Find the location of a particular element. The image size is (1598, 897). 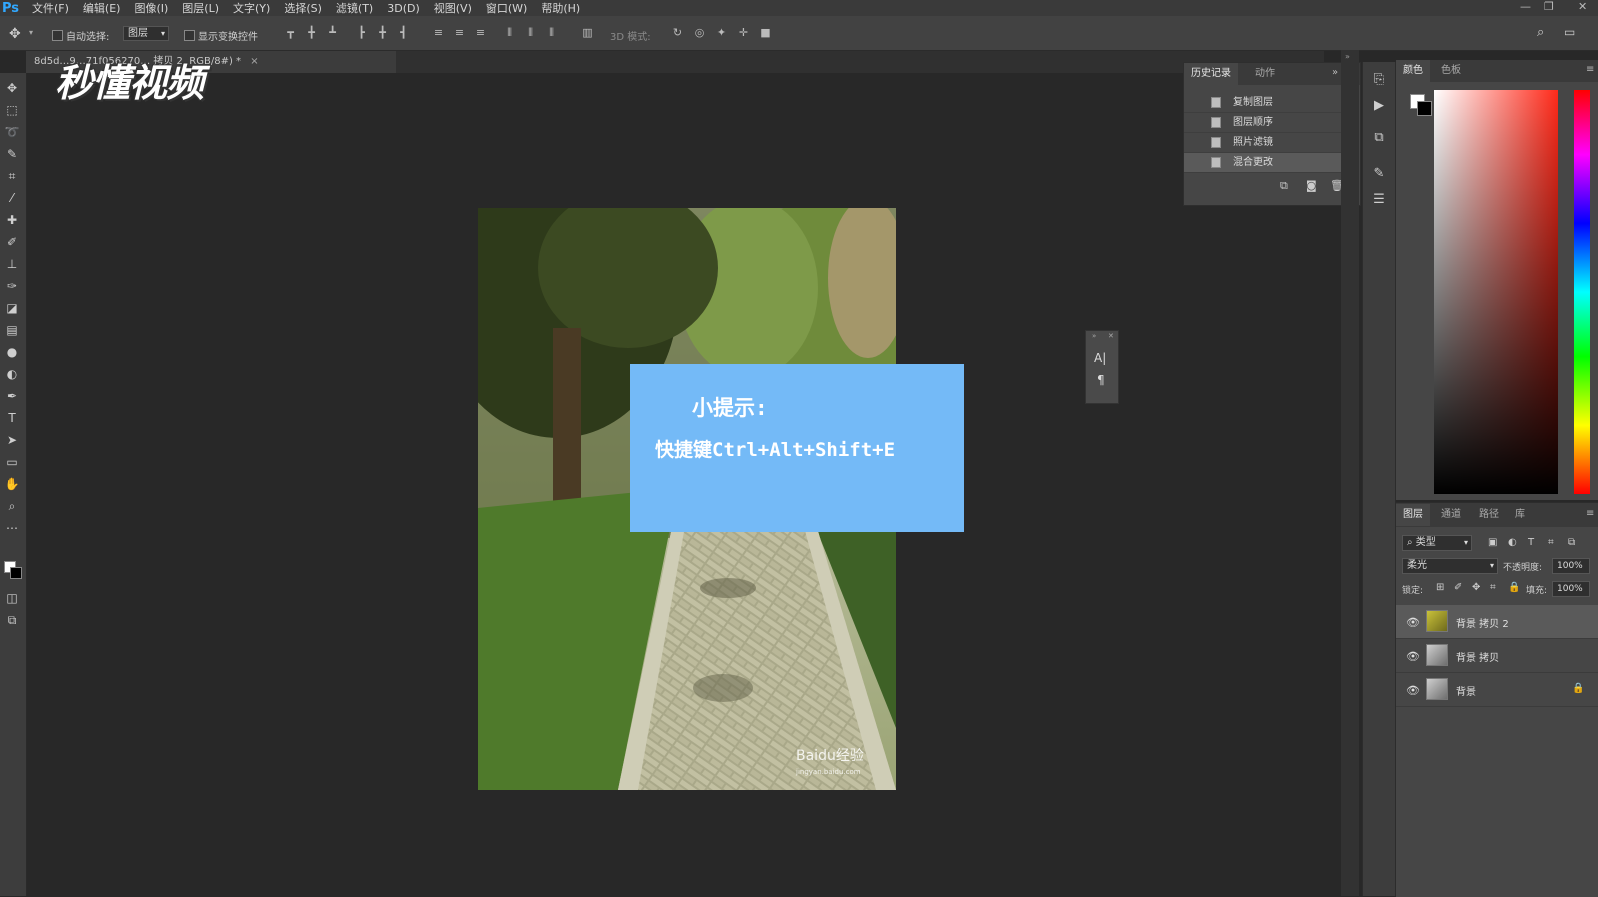

quick-select-tool-icon: ✎ is located at coordinates (12, 154).